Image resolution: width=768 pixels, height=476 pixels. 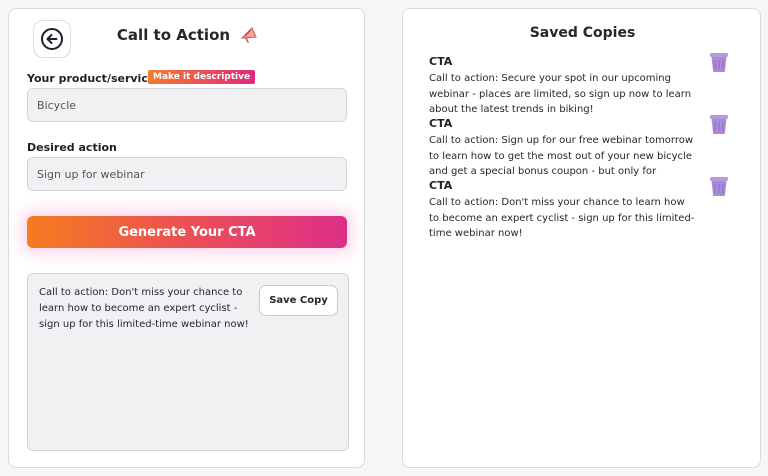 I want to click on megaphone-icon, so click(x=248, y=35).